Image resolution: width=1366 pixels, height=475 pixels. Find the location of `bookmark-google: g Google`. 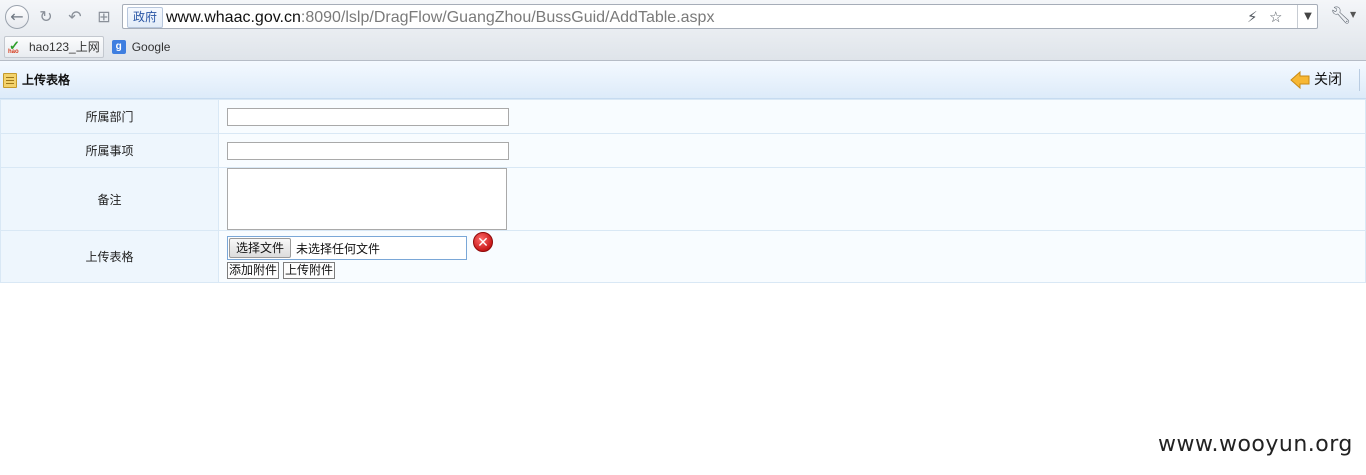

bookmark-google: g Google is located at coordinates (141, 47).